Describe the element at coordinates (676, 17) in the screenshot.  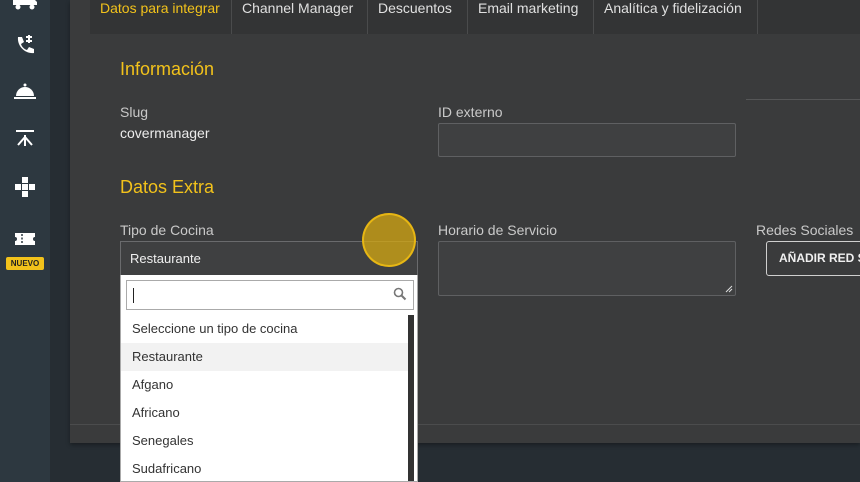
I see `tab-analitica-fidelizacion: Analítica y fidelización` at that location.